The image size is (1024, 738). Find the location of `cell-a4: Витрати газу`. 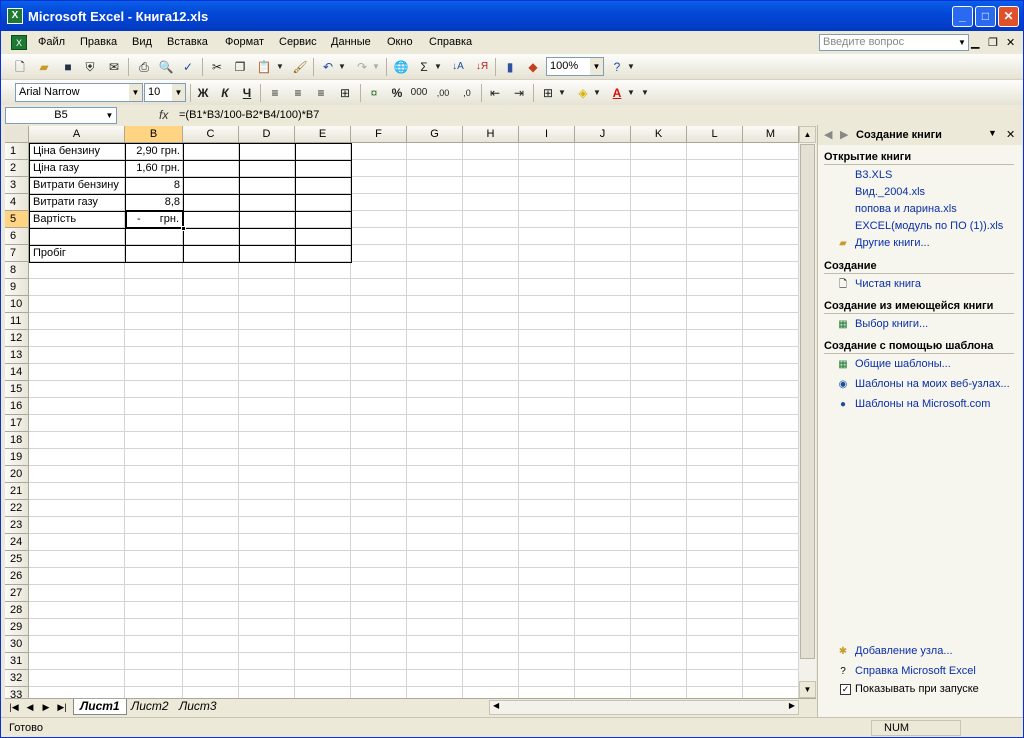

cell-a4: Витрати газу is located at coordinates (77, 202).